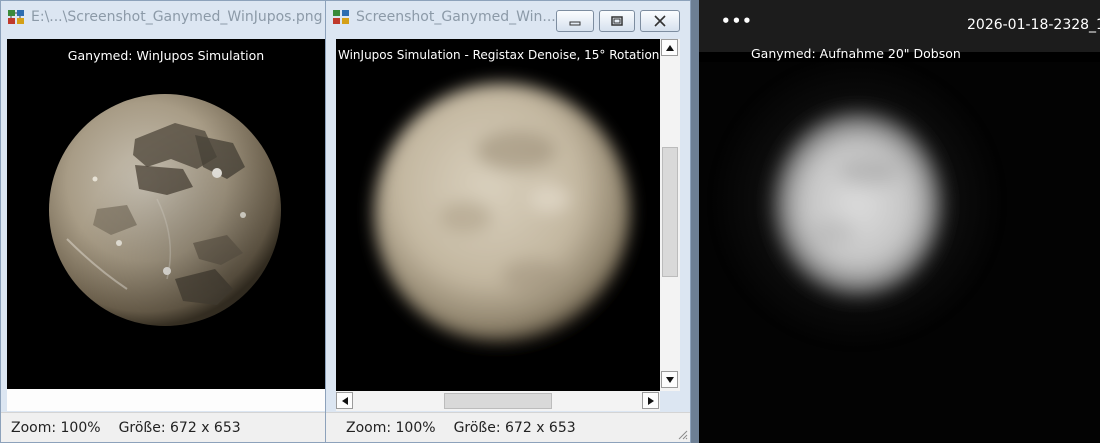  I want to click on middle-status-zoom: Zoom: 100%, so click(391, 427).